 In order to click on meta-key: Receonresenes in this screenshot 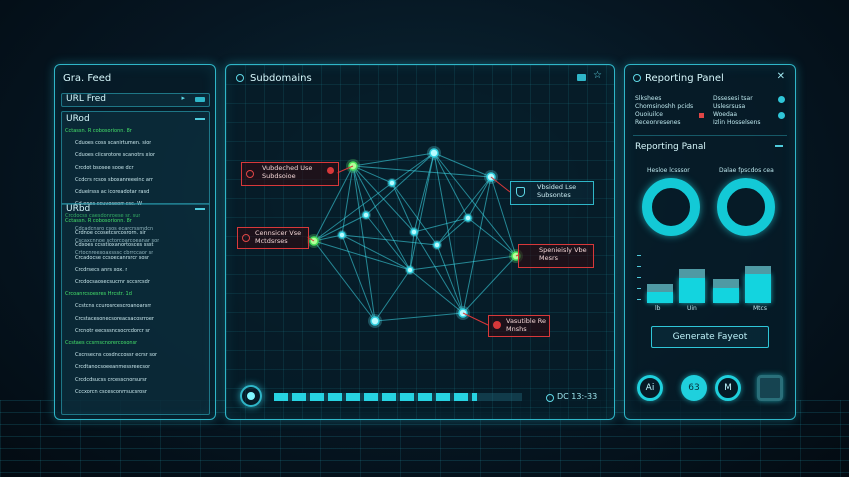, I will do `click(658, 122)`.